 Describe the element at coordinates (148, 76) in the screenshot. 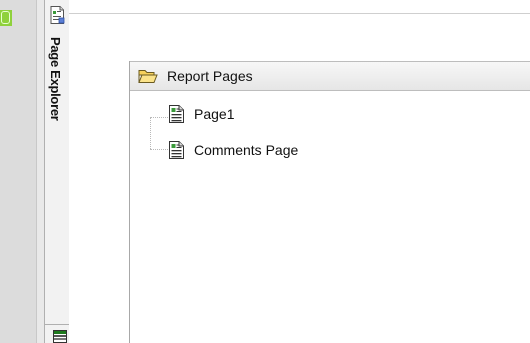

I see `folder-open-icon` at that location.